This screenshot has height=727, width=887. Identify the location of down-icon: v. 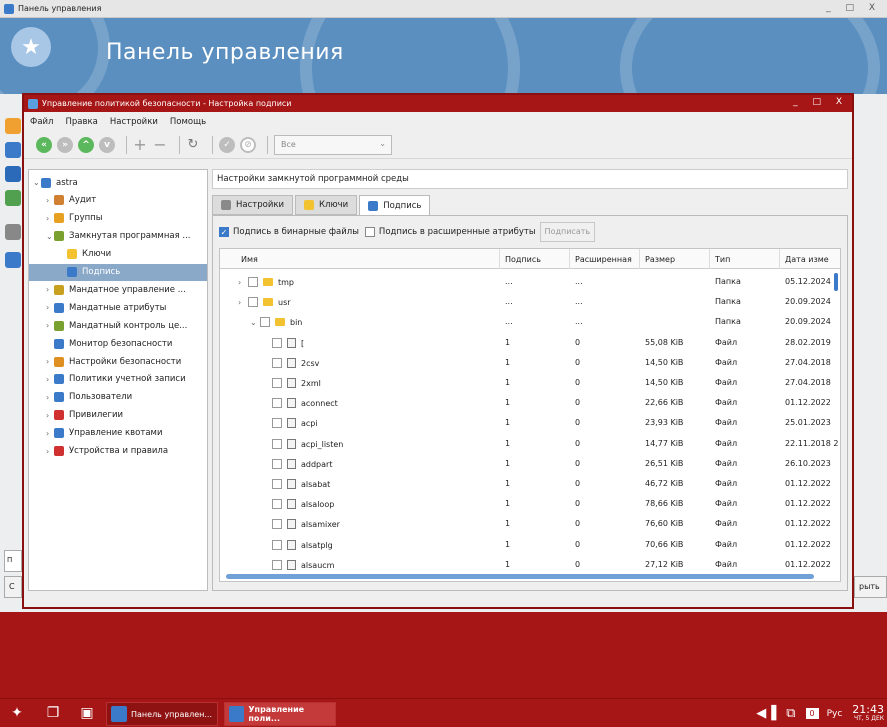
(107, 144).